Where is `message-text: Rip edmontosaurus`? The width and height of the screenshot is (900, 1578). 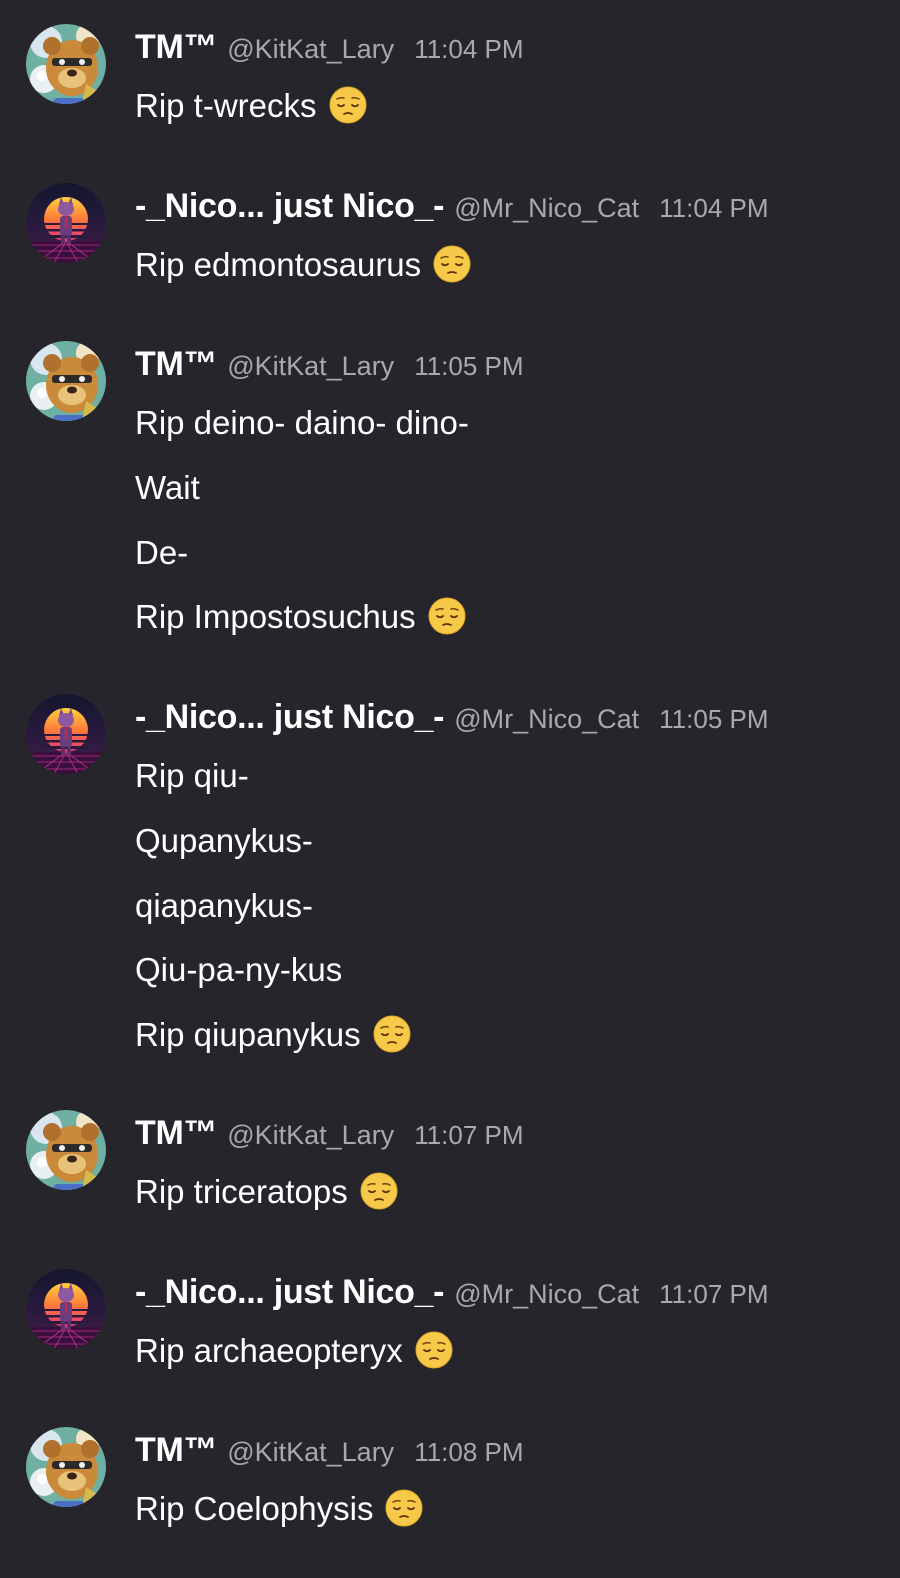 message-text: Rip edmontosaurus is located at coordinates (278, 264).